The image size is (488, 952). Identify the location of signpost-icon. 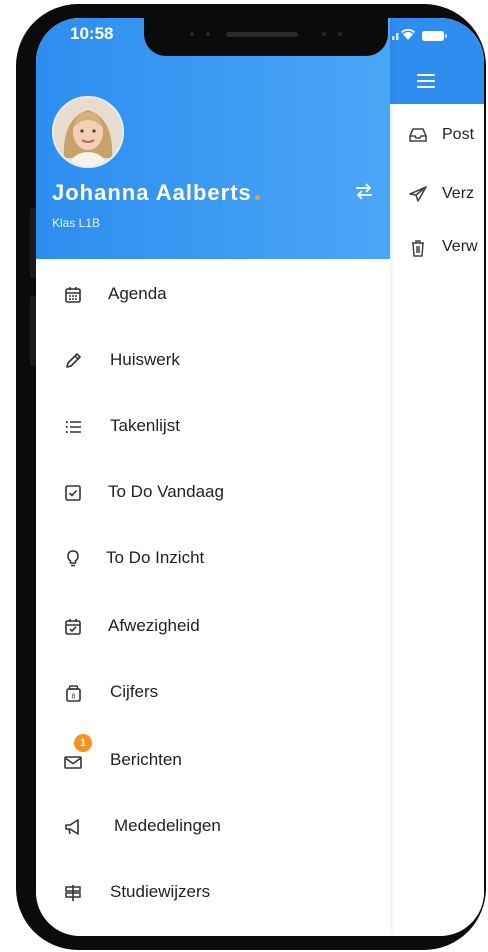
(73, 893).